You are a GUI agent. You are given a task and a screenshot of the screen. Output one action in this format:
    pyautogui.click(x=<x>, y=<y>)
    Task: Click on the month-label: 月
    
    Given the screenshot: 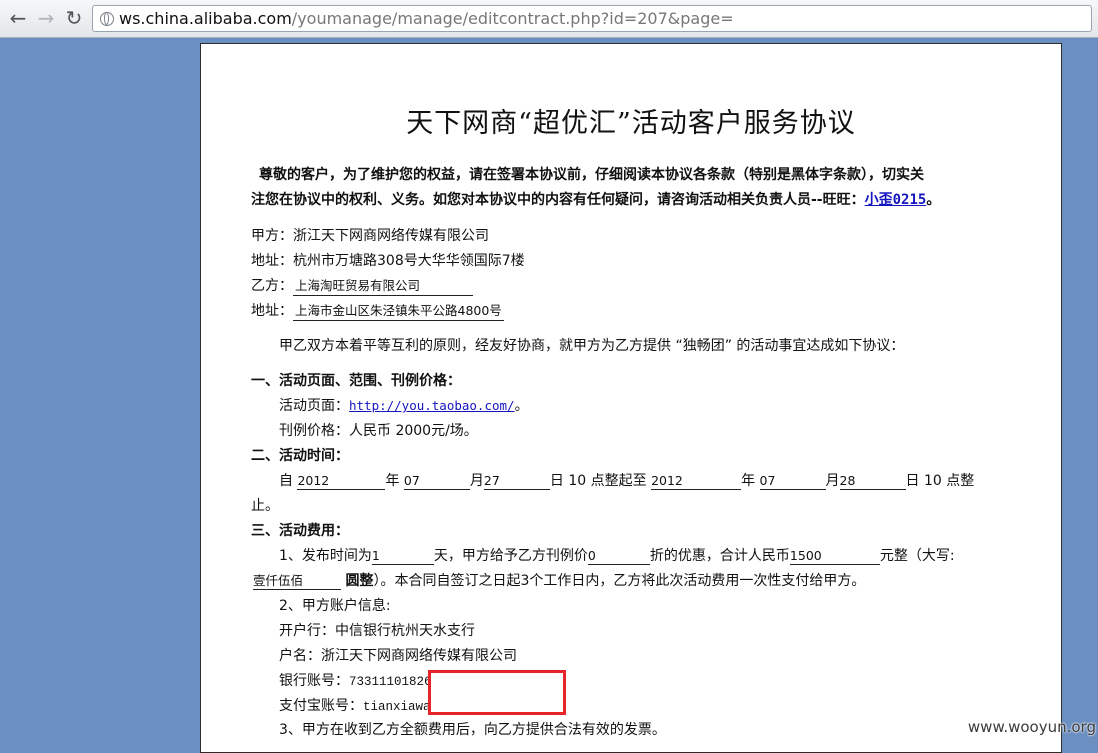 What is the action you would take?
    pyautogui.click(x=476, y=481)
    